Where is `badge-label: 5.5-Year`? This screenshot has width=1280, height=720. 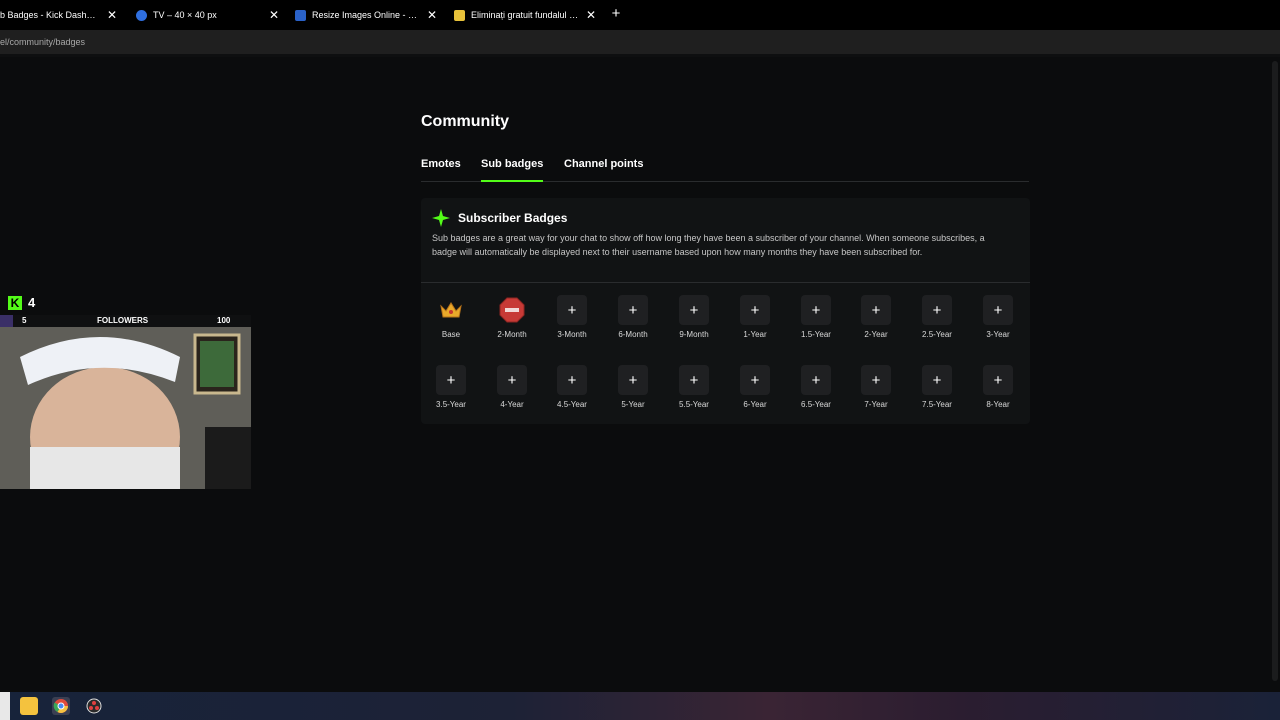 badge-label: 5.5-Year is located at coordinates (694, 404).